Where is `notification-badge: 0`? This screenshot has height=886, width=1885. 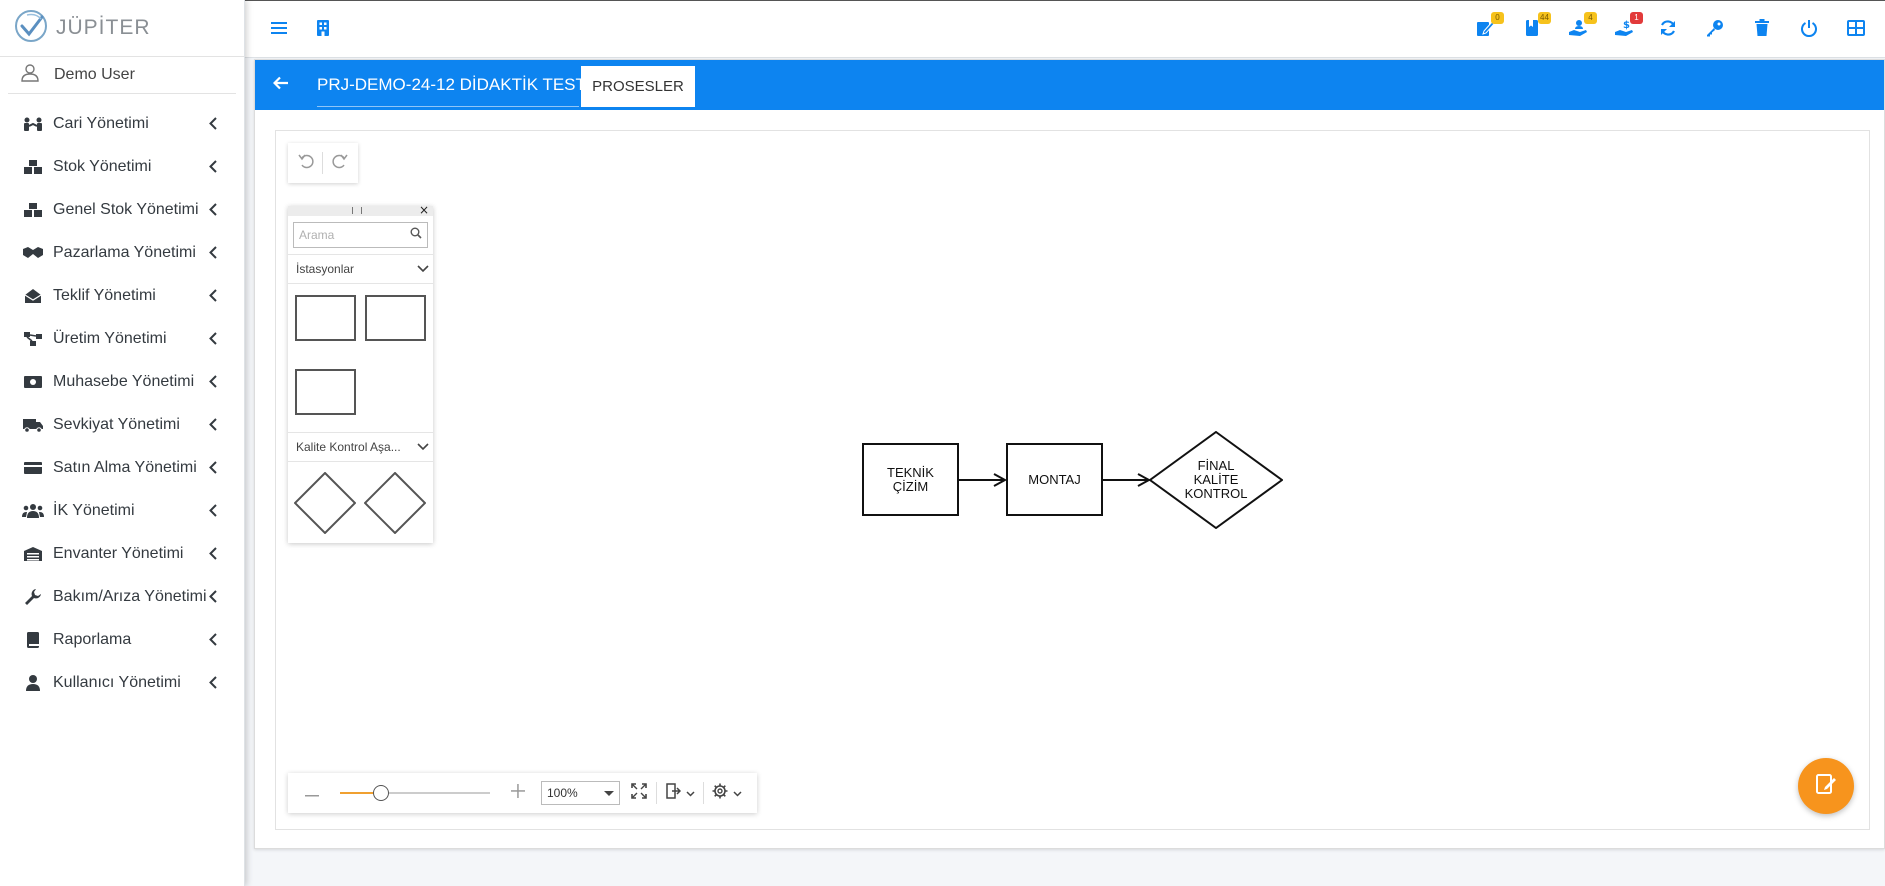 notification-badge: 0 is located at coordinates (1497, 18).